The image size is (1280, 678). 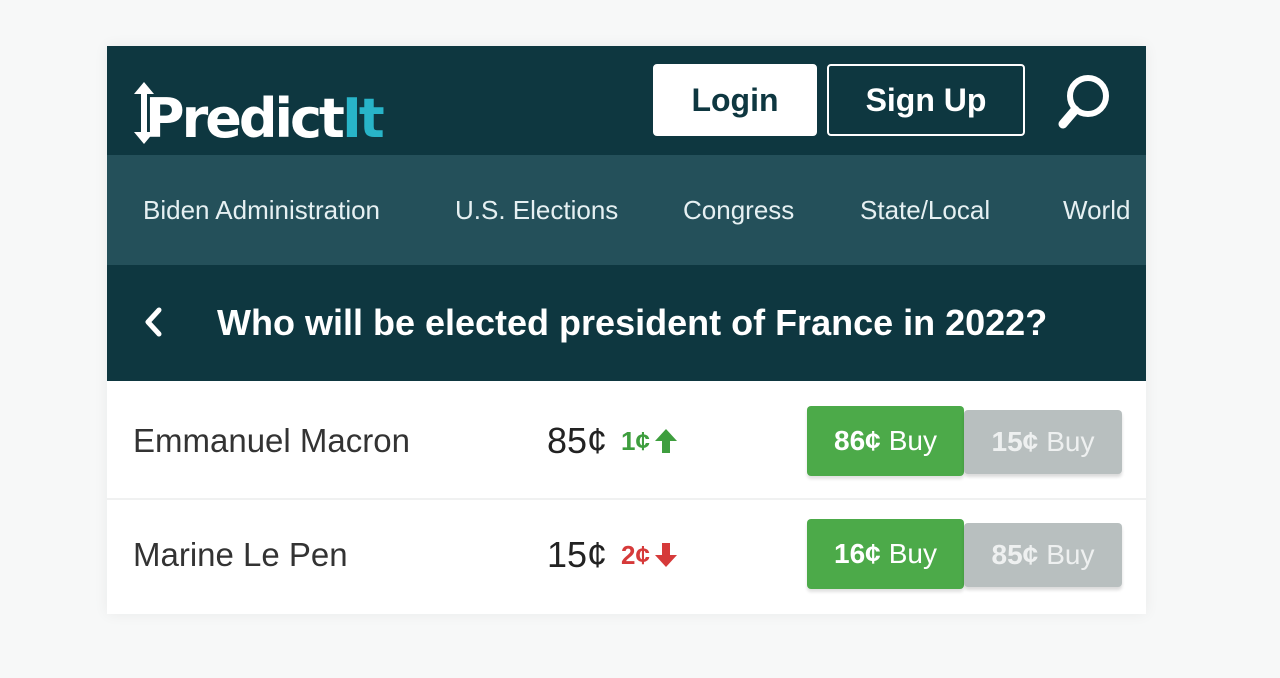 I want to click on back-chevron-icon, so click(x=153, y=322).